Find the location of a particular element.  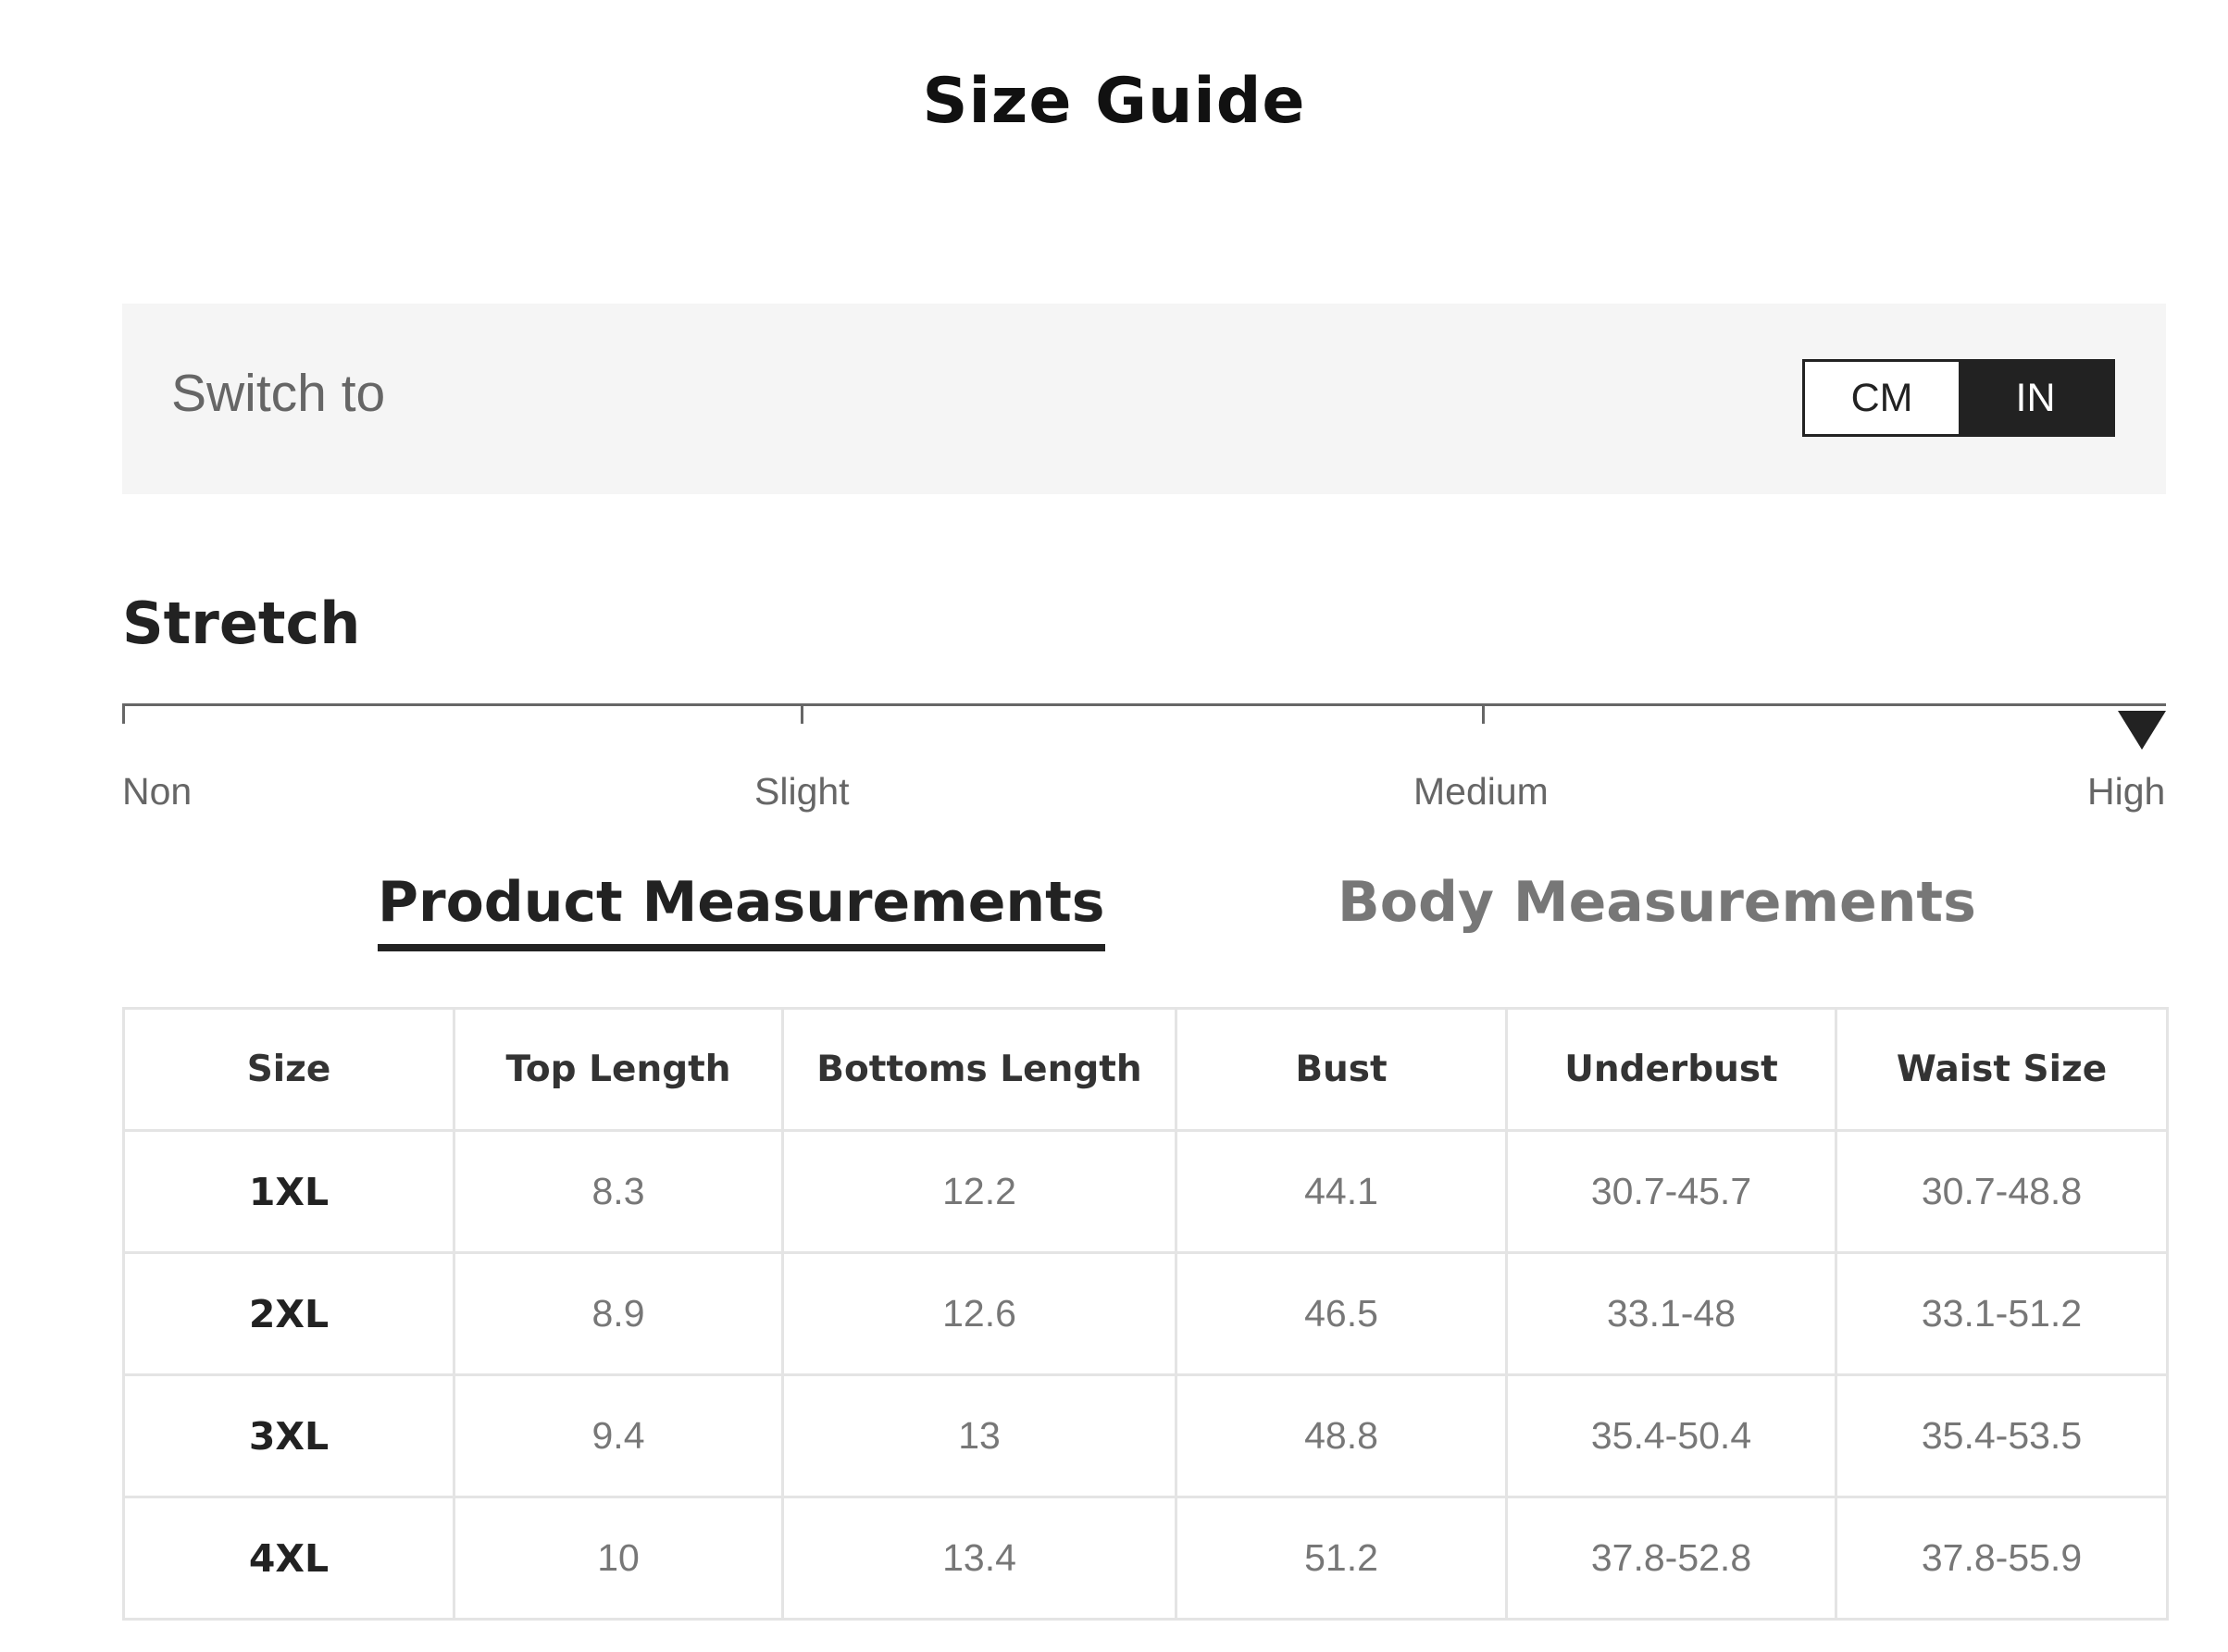

table-row: 4XL 10 13.4 51.2 37.8-52.8 37.8-55.9 is located at coordinates (1145, 1559).